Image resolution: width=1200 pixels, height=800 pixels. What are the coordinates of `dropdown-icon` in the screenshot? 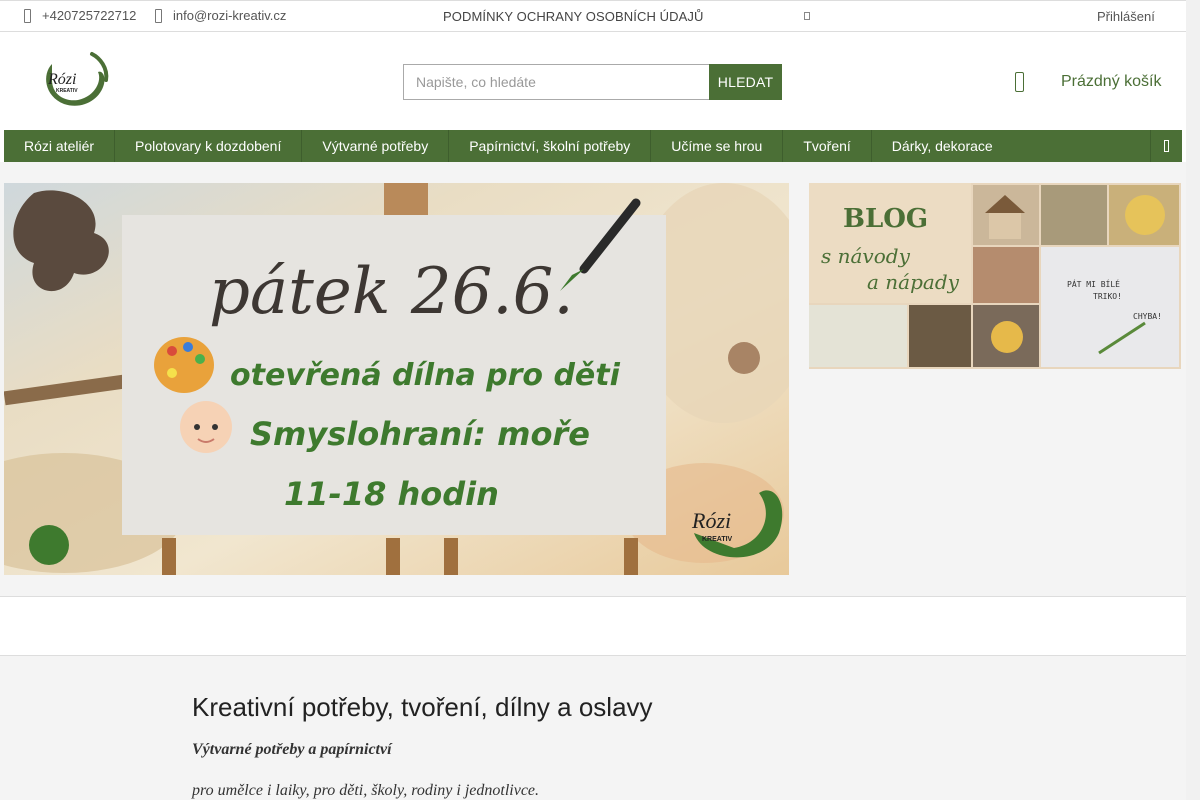 It's located at (807, 16).